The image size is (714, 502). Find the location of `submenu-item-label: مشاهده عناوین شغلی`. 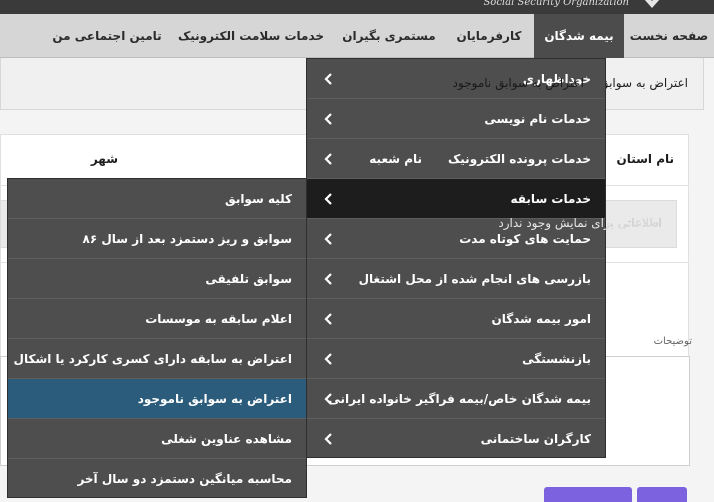

submenu-item-label: مشاهده عناوین شغلی is located at coordinates (226, 439).